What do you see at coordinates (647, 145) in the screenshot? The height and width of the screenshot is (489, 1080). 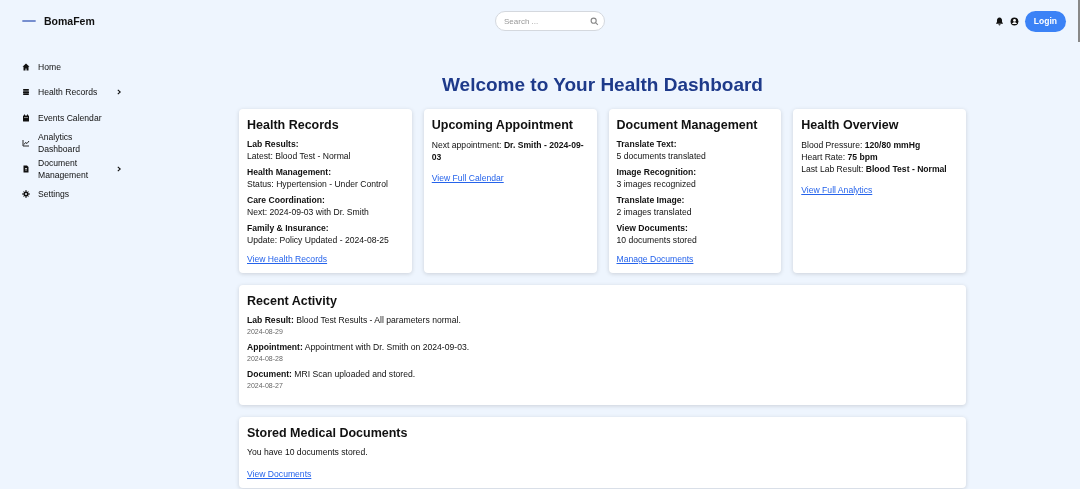 I see `section-label: Translate Text:` at bounding box center [647, 145].